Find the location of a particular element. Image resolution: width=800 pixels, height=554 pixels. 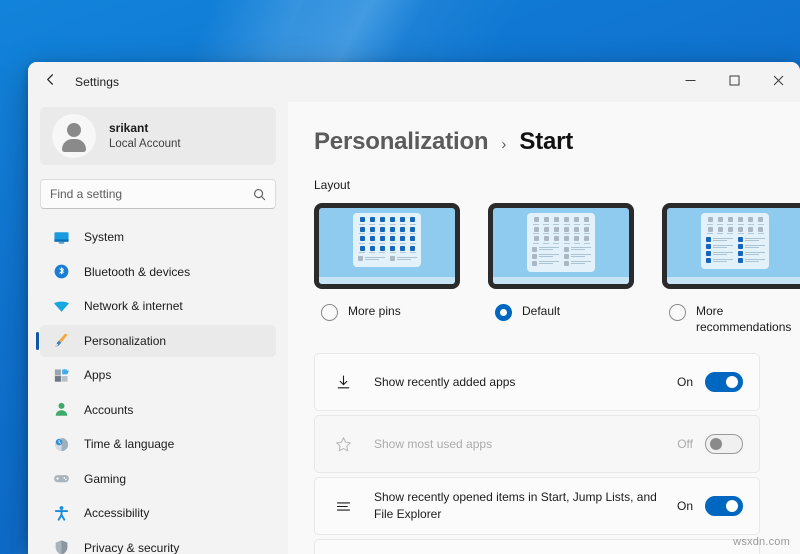

sidebar-item-network-internet: Network & internet is located at coordinates (158, 306).